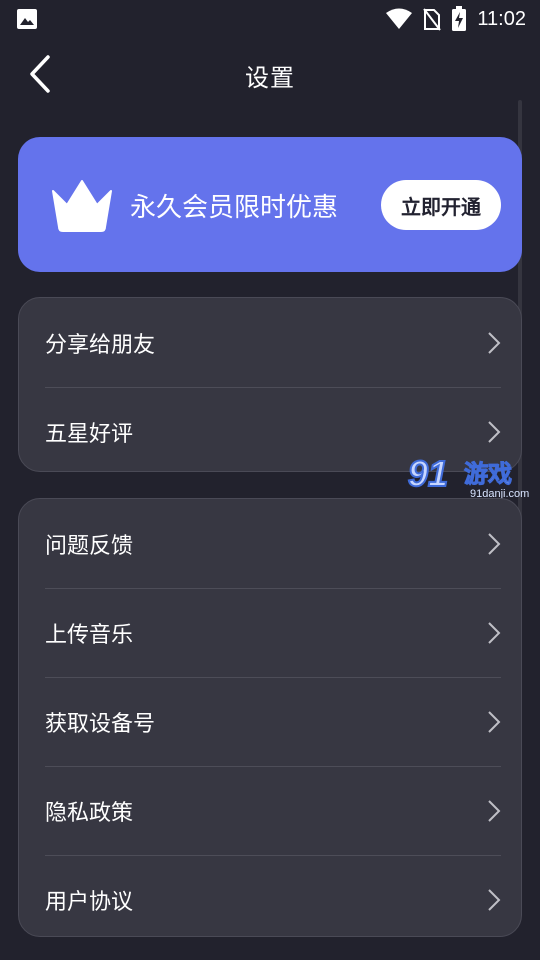 Image resolution: width=540 pixels, height=960 pixels. Describe the element at coordinates (270, 19) in the screenshot. I see `status-bar: 11:02` at that location.